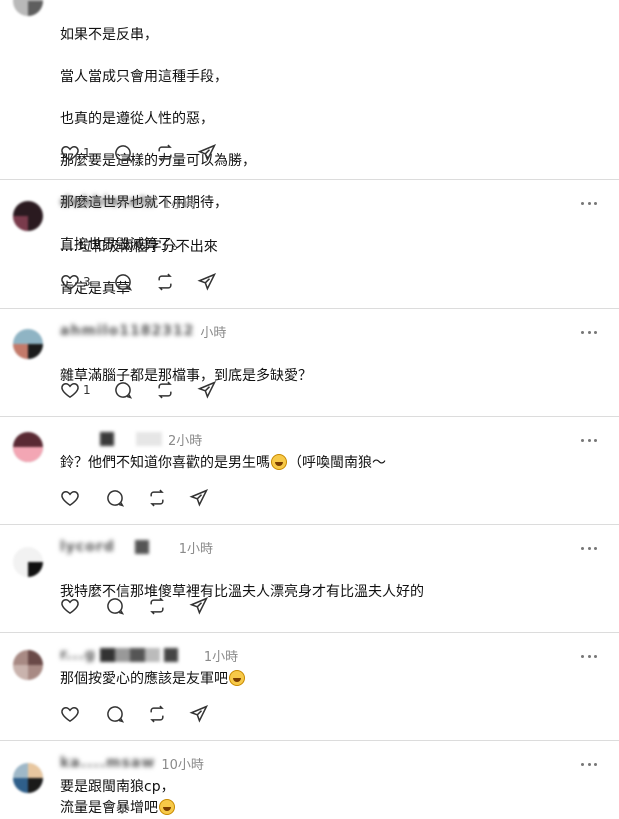  I want to click on post-text: 那個按愛心的應該是友軍吧, so click(153, 679).